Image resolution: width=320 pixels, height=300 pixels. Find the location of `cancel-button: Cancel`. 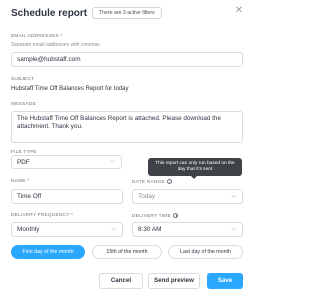

cancel-button: Cancel is located at coordinates (121, 281).